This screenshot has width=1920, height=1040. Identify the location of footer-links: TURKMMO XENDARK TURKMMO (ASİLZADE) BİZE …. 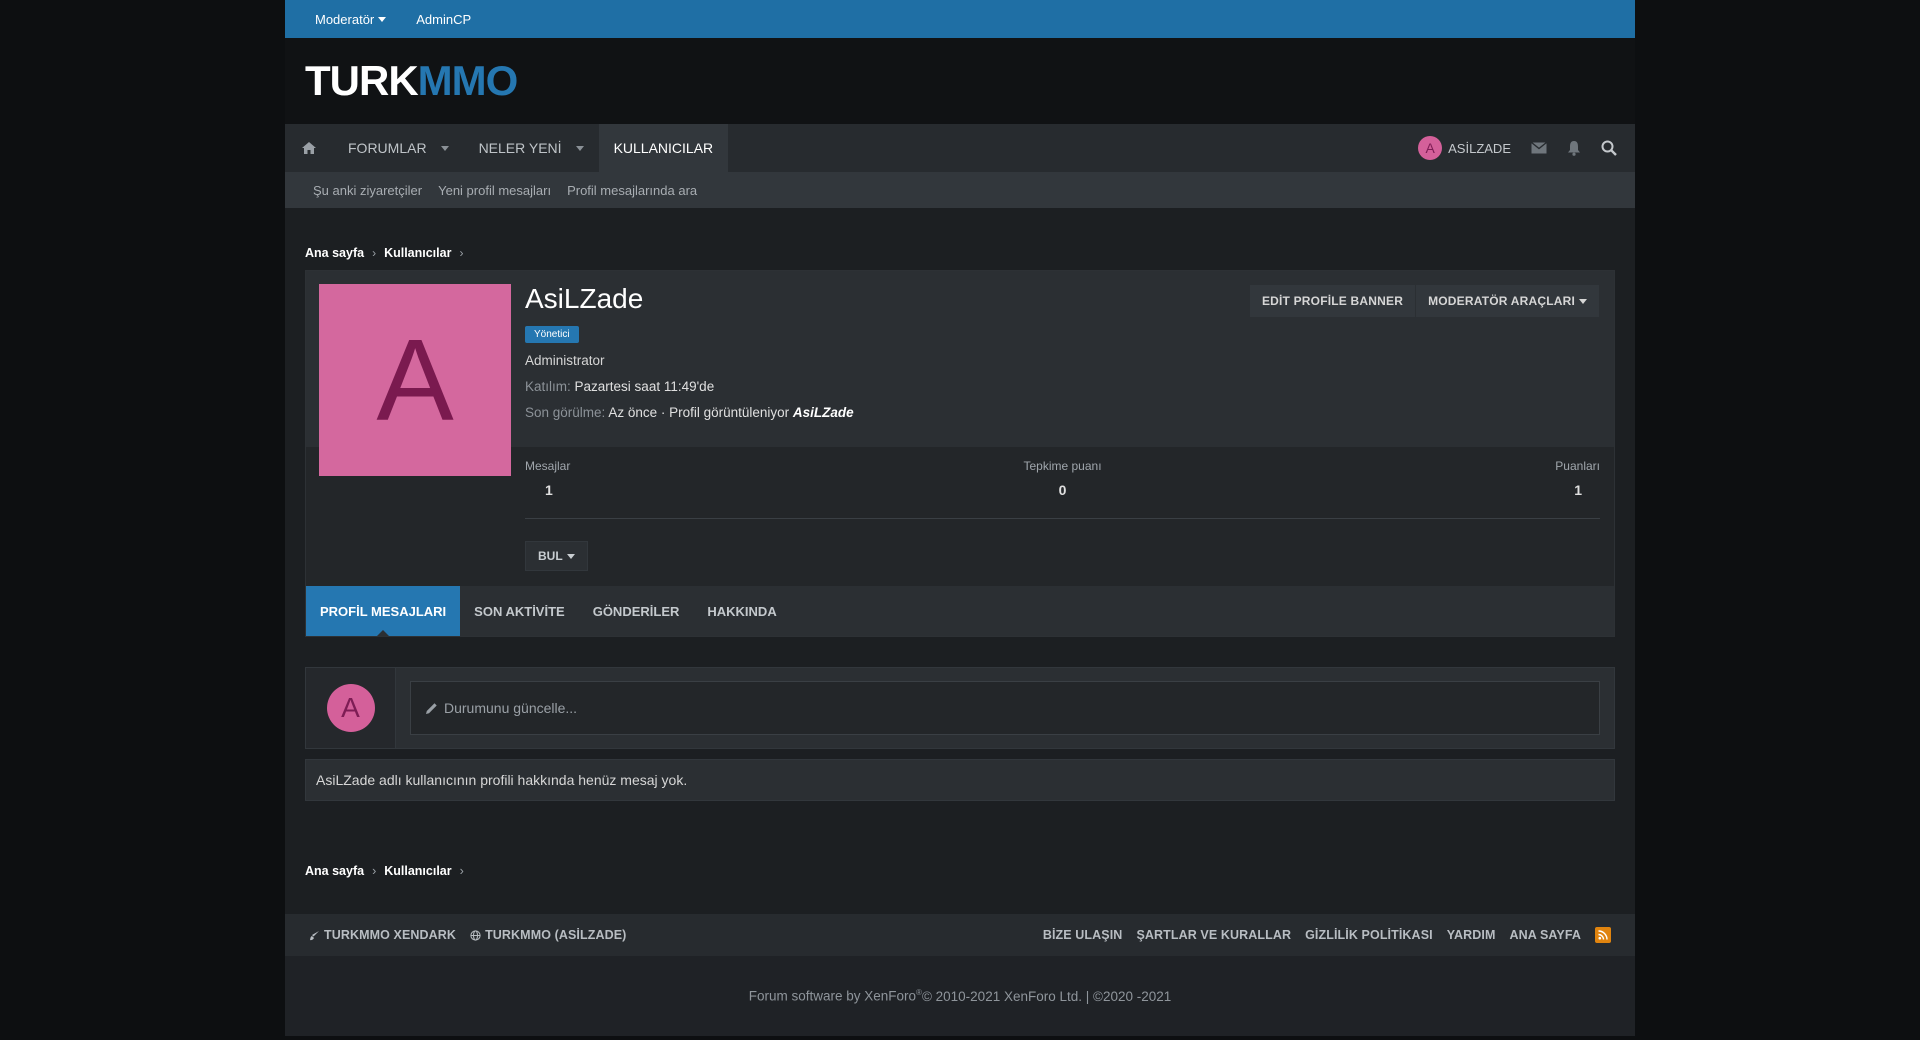
(960, 935).